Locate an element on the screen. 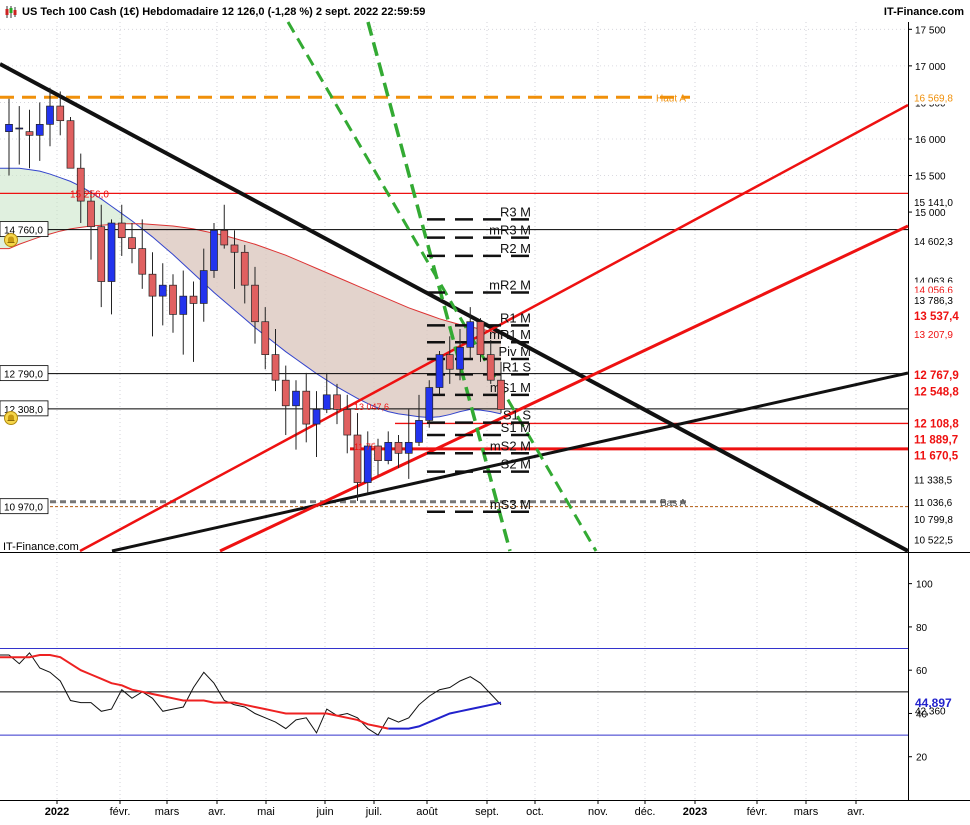  level-label: 13 047,6 is located at coordinates (371, 407).